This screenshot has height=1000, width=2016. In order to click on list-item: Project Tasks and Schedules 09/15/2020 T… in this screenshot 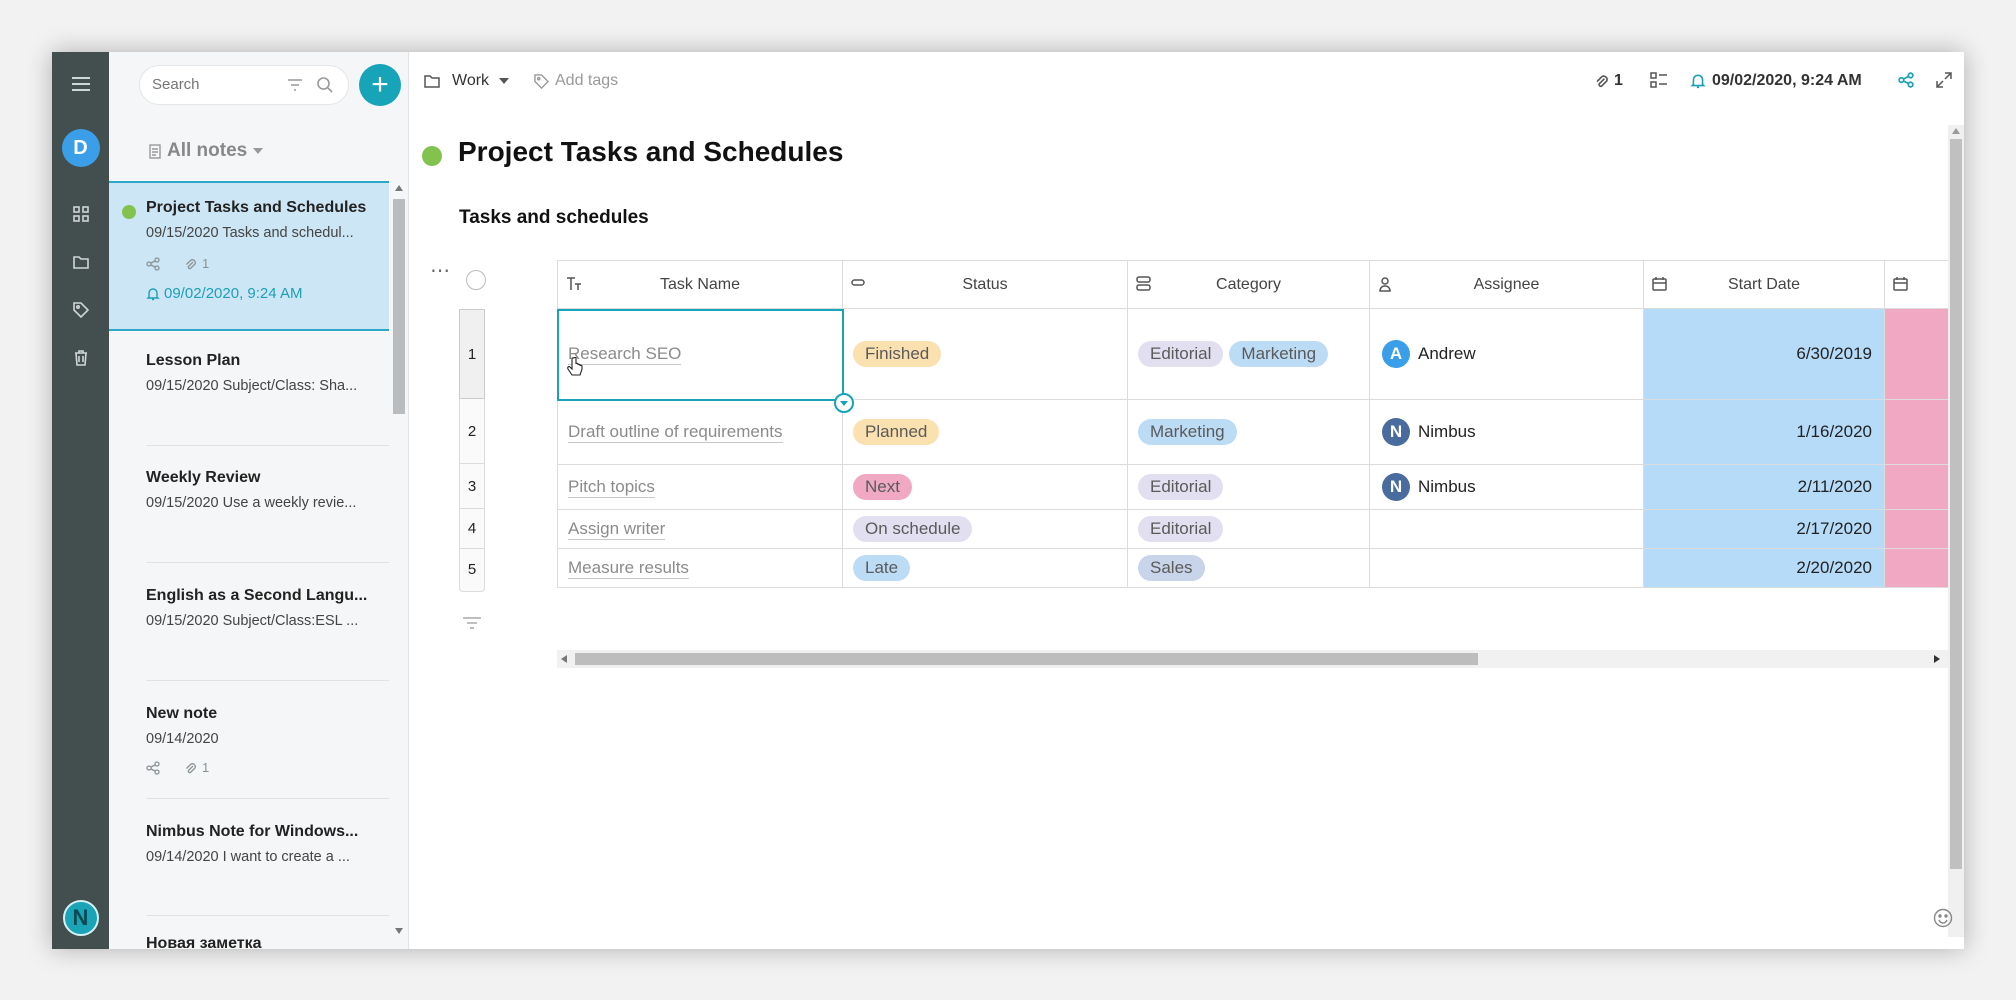, I will do `click(249, 256)`.